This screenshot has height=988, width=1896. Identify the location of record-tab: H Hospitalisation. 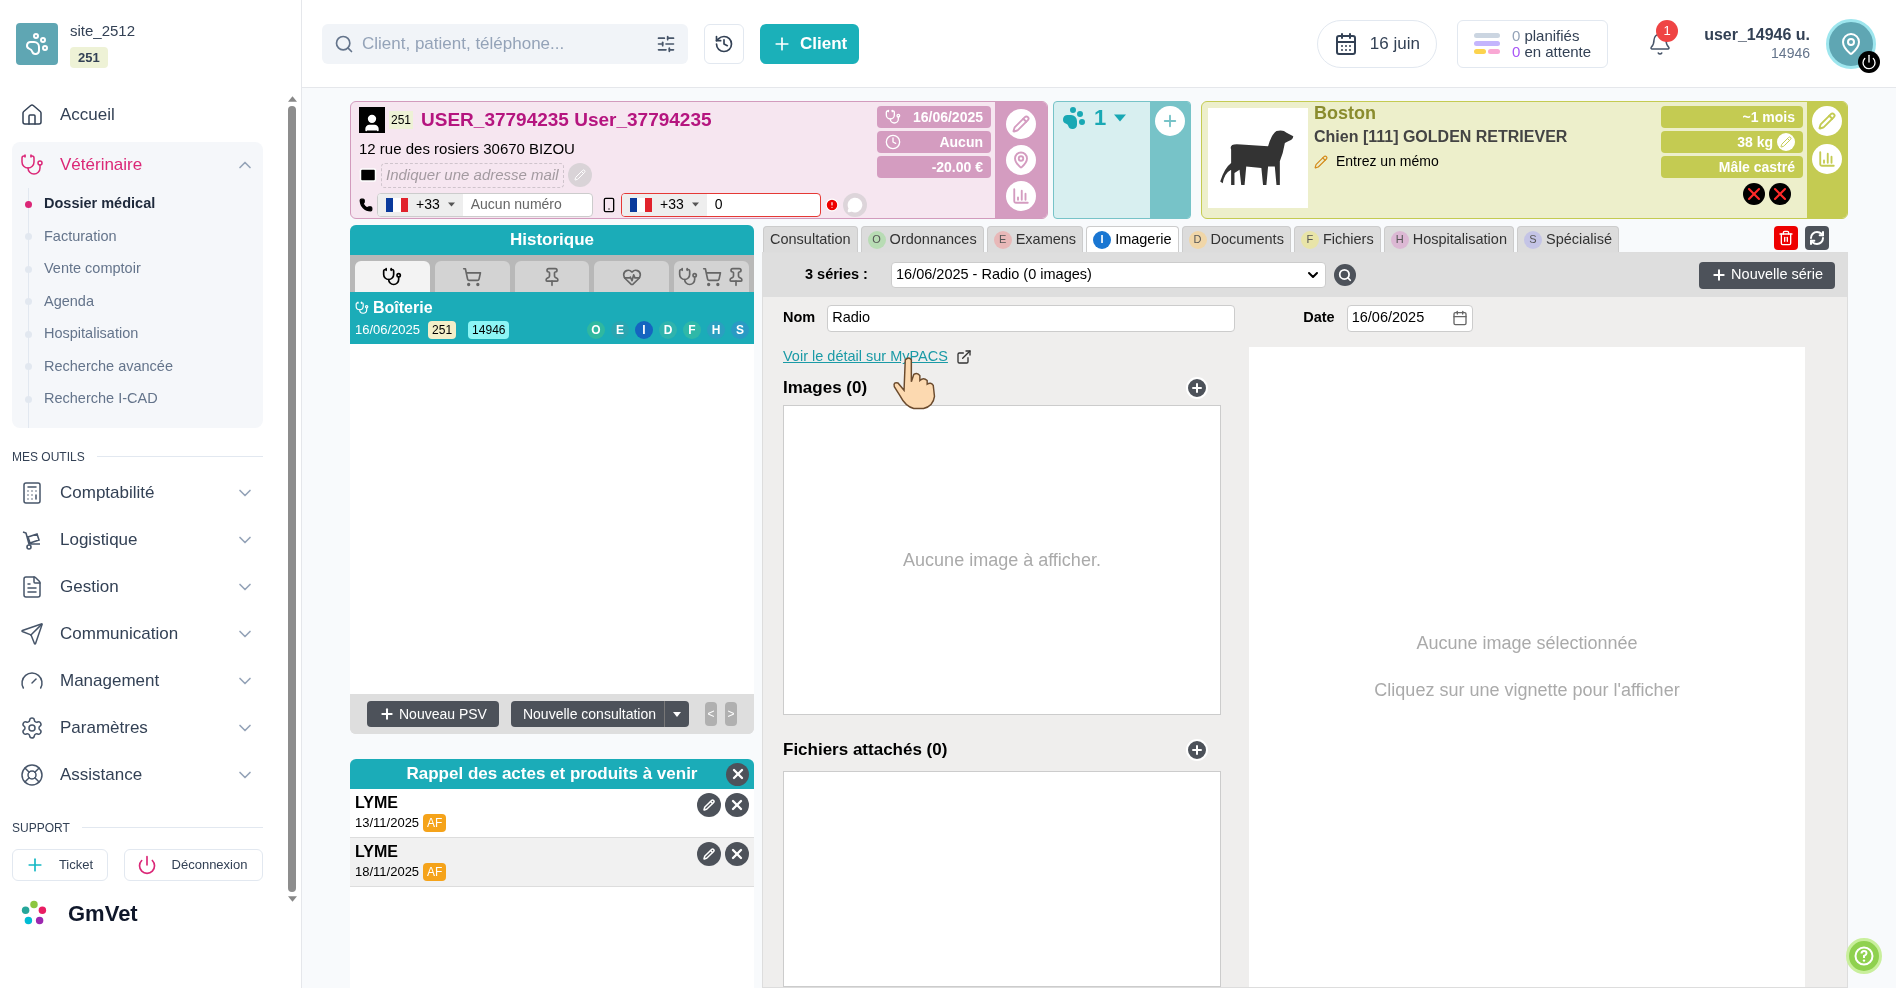
(1448, 239).